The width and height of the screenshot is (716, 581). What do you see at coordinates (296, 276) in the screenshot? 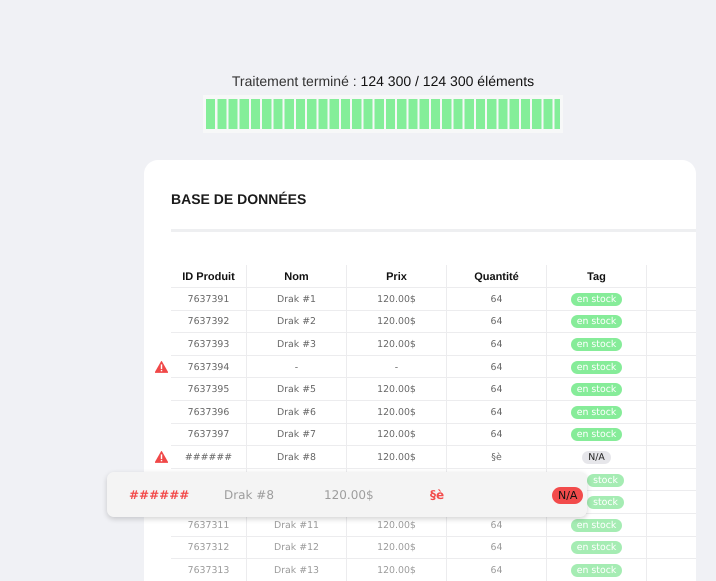
I see `column-header: Nom` at bounding box center [296, 276].